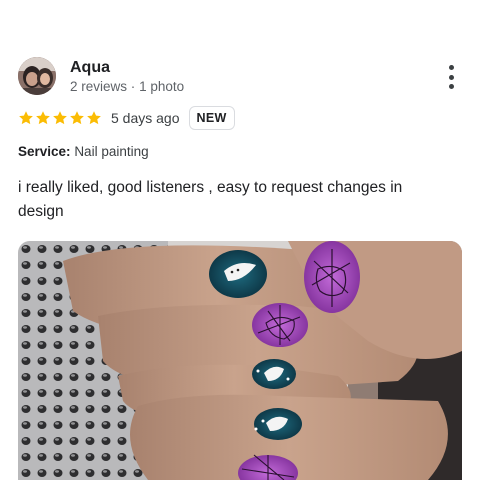 The height and width of the screenshot is (480, 480). What do you see at coordinates (162, 86) in the screenshot?
I see `photos-count: 1 photo` at bounding box center [162, 86].